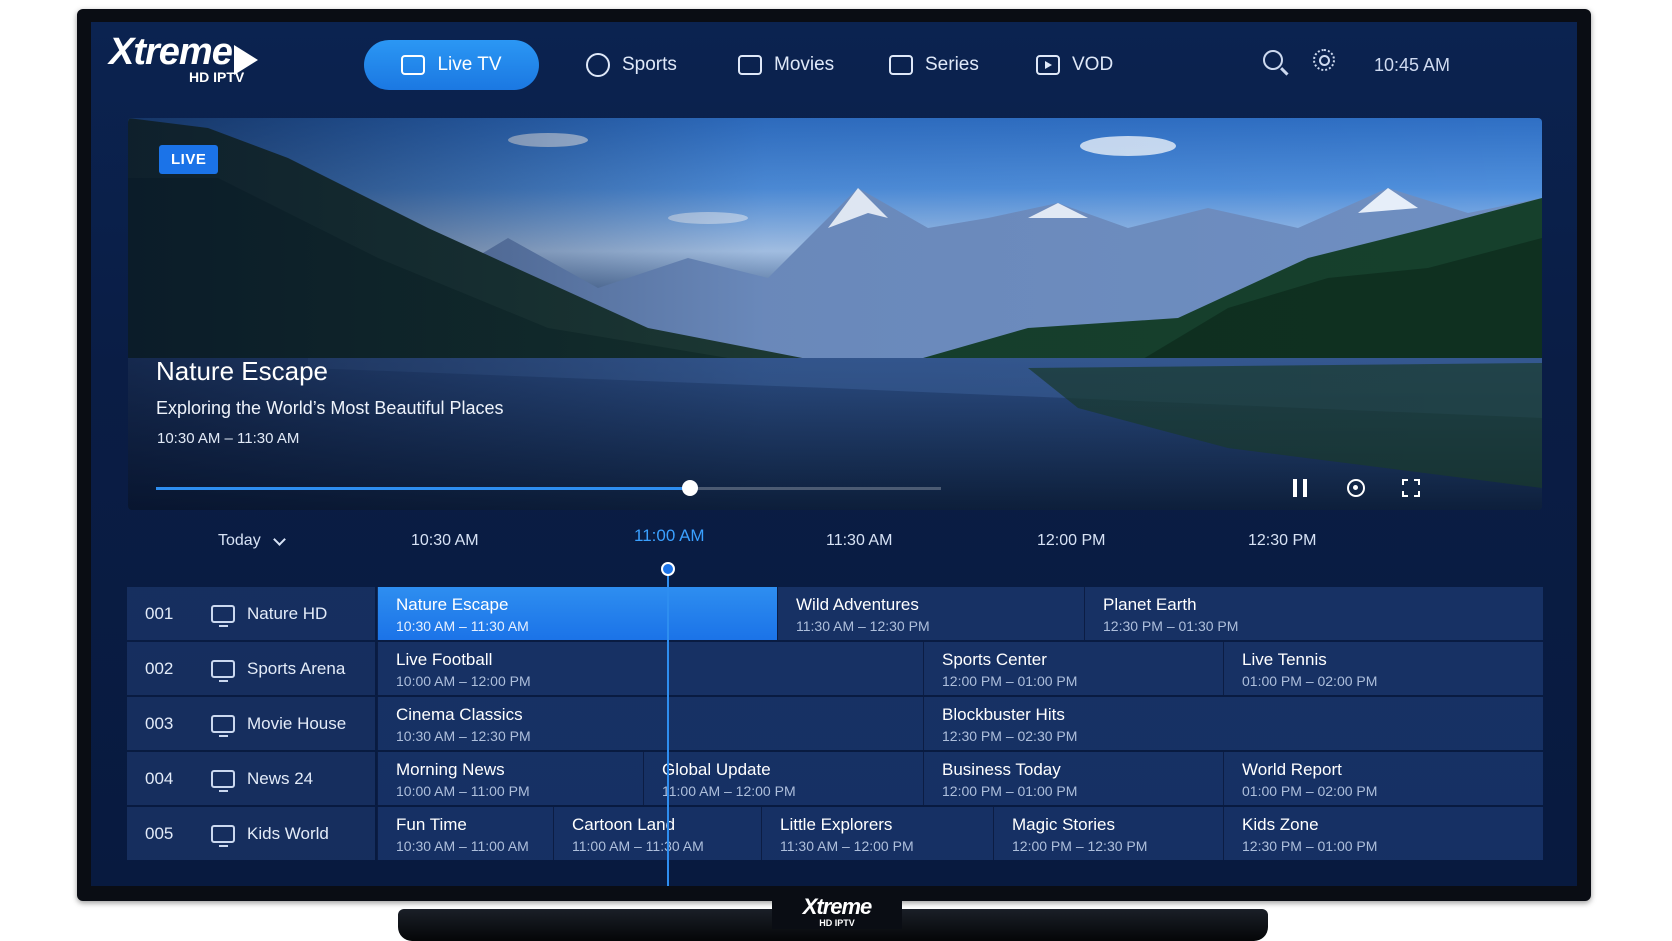 Image resolution: width=1672 pixels, height=941 pixels. Describe the element at coordinates (444, 659) in the screenshot. I see `program-title: Live Football` at that location.